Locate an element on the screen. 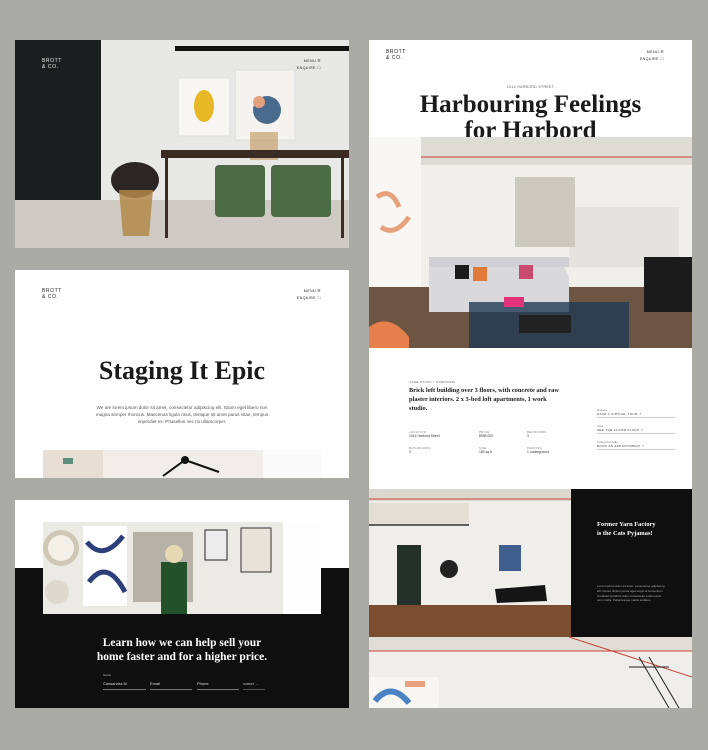  collage-photo is located at coordinates (182, 568).